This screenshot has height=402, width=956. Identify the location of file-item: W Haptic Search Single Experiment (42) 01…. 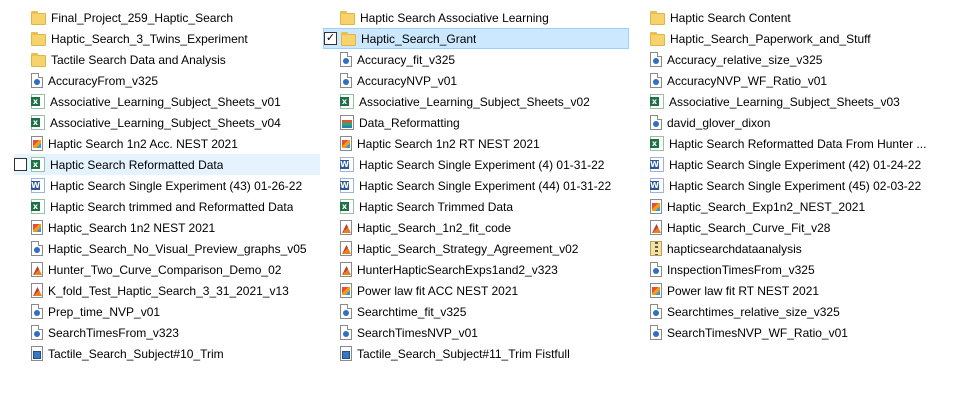
(783, 164).